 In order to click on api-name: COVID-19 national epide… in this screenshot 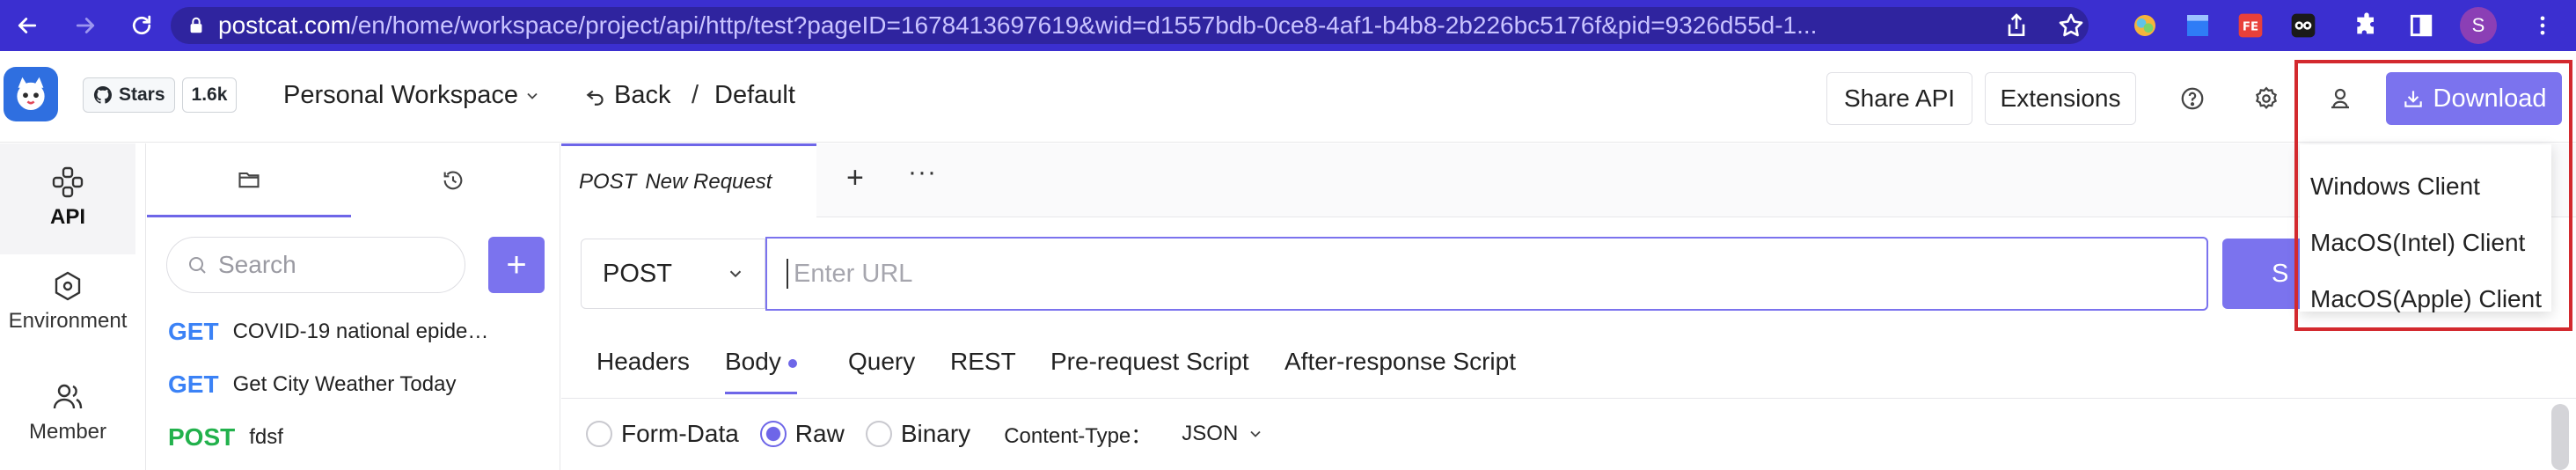, I will do `click(360, 331)`.